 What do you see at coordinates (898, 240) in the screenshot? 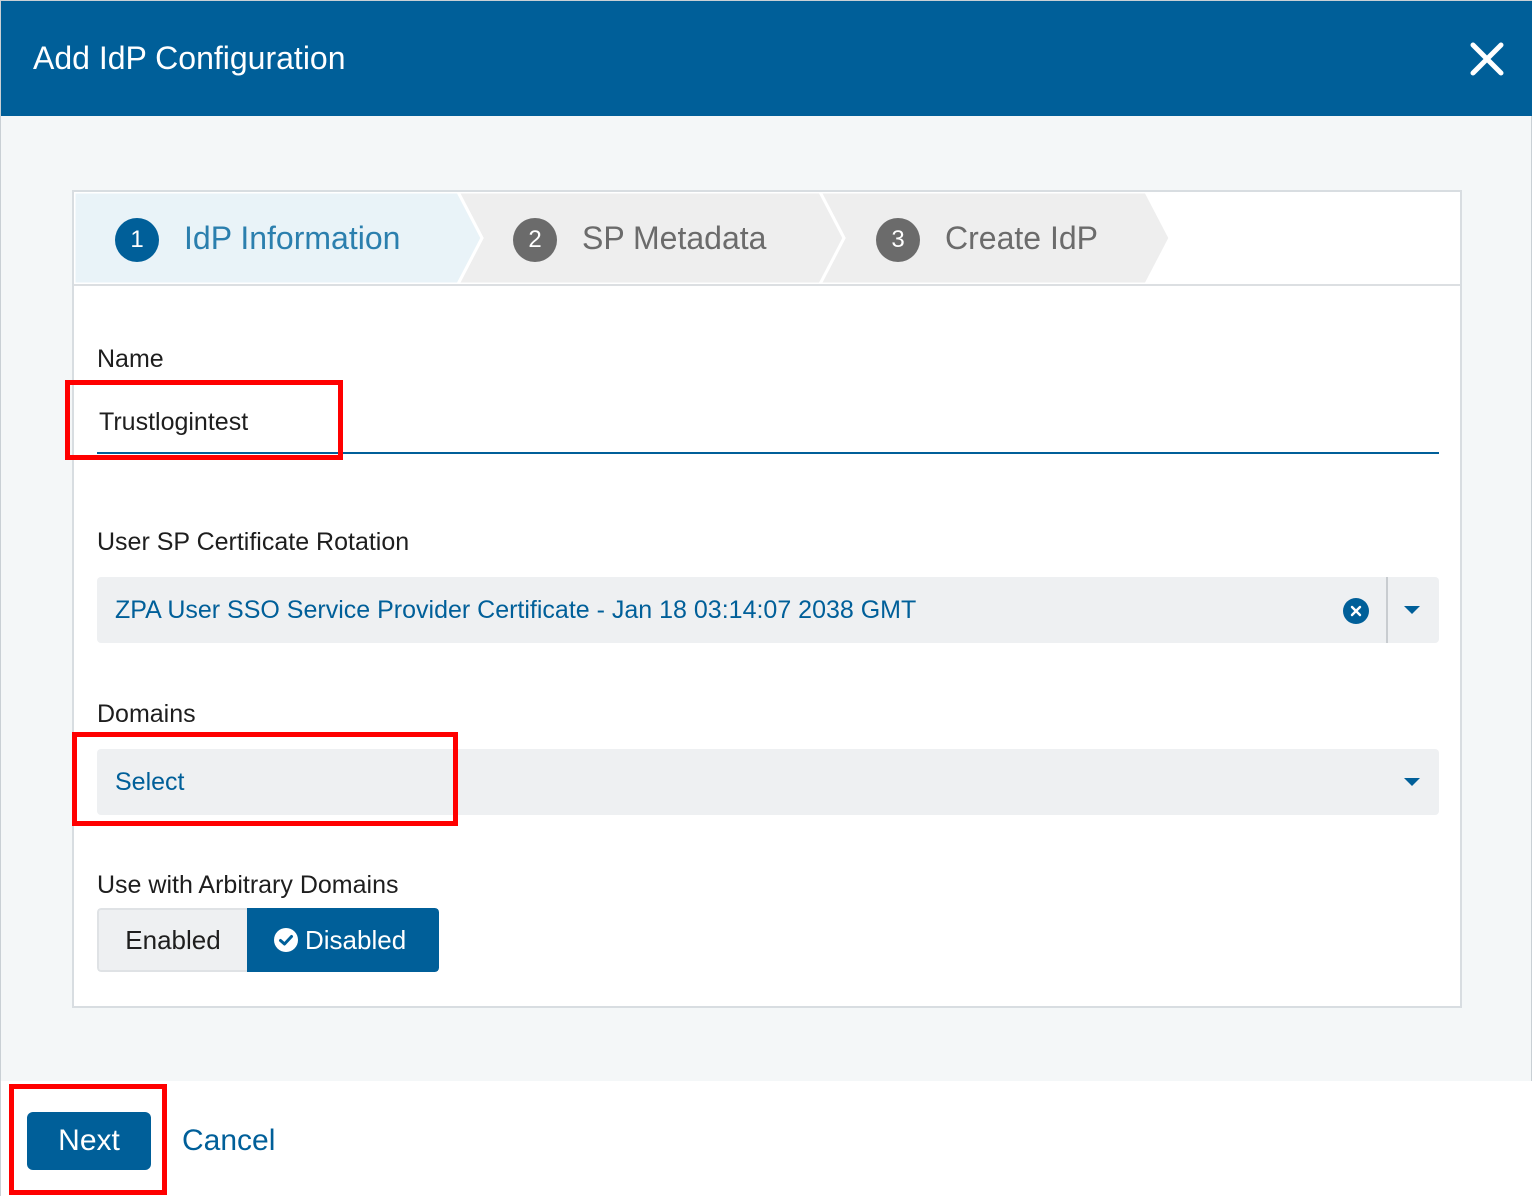
I see `step-number: 3` at bounding box center [898, 240].